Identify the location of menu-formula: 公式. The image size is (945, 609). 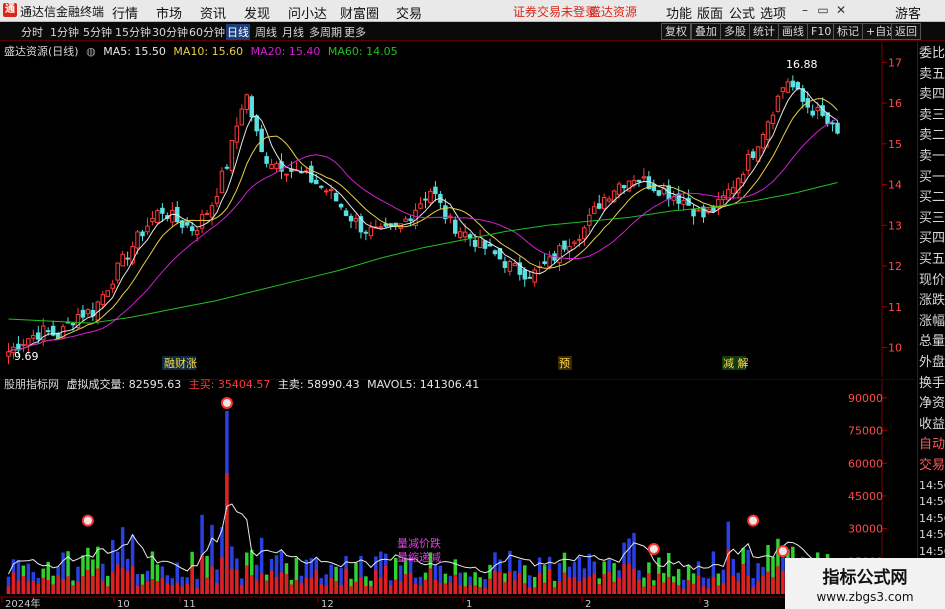
(742, 12).